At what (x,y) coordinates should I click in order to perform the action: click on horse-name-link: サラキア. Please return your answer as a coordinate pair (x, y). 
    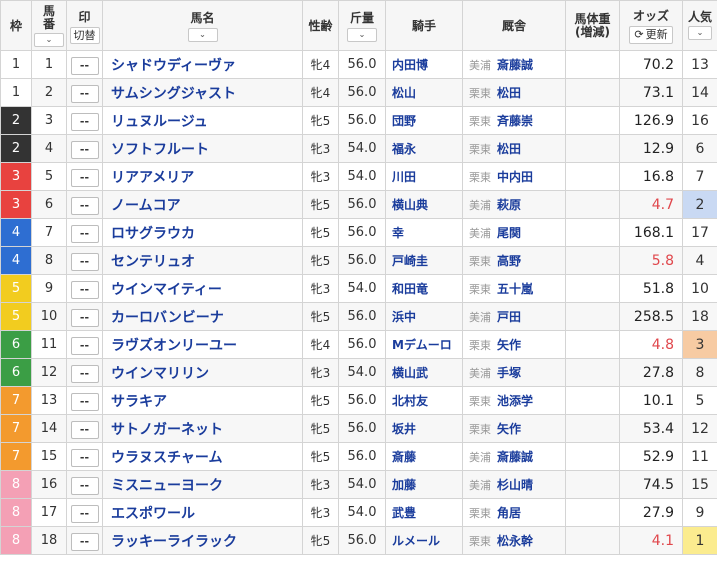
    Looking at the image, I should click on (202, 400).